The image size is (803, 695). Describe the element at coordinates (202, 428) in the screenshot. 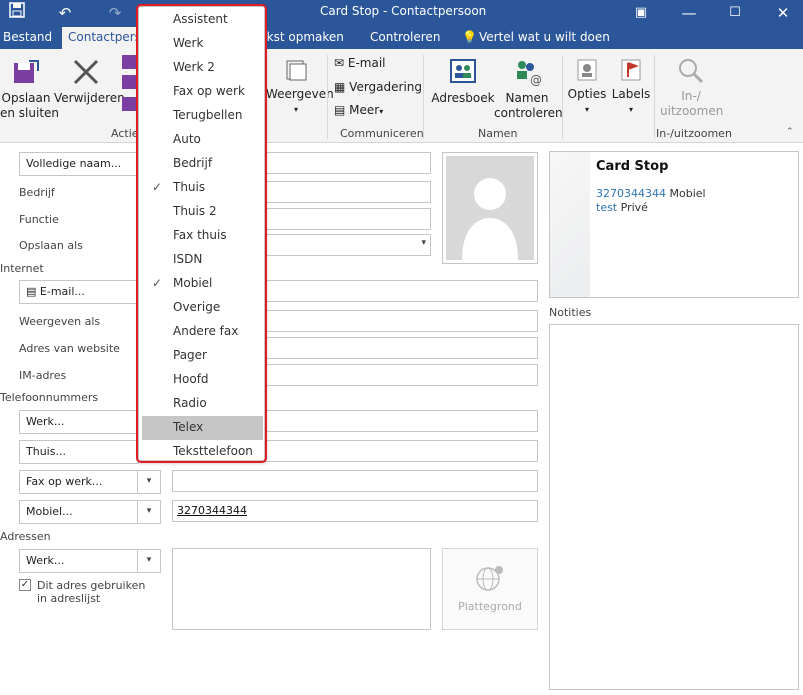

I see `menu-item-telex: Telex` at that location.